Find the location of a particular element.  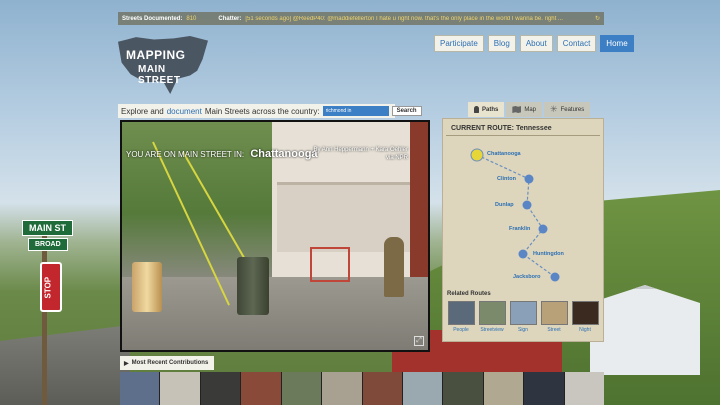

background-road is located at coordinates (65, 365).